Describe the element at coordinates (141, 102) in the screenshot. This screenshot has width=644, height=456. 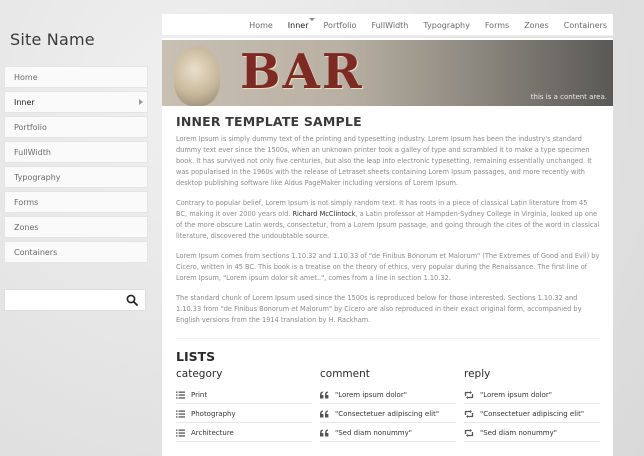
I see `chevron-right-icon` at that location.